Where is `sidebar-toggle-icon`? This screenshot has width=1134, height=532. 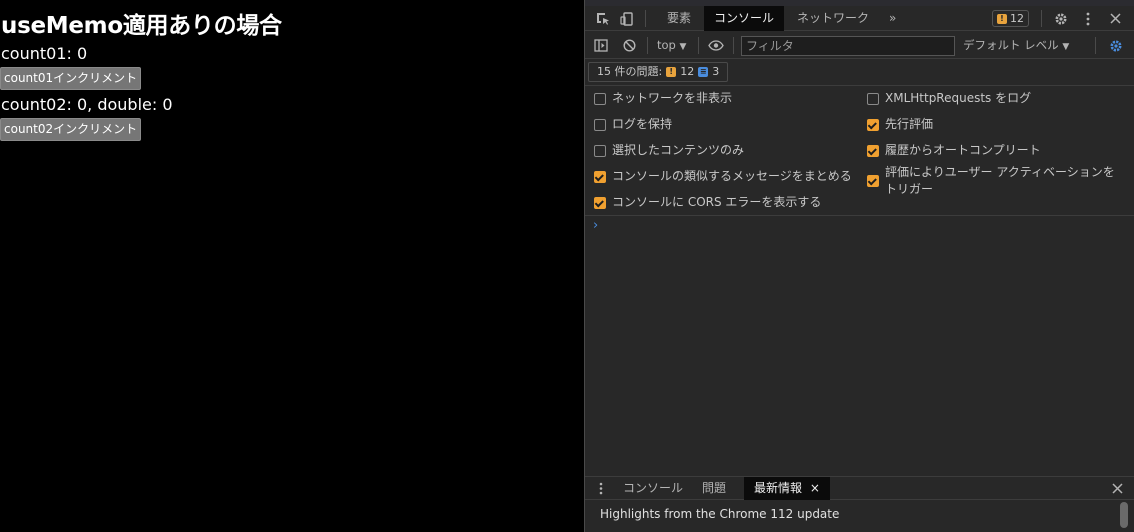
sidebar-toggle-icon is located at coordinates (601, 45).